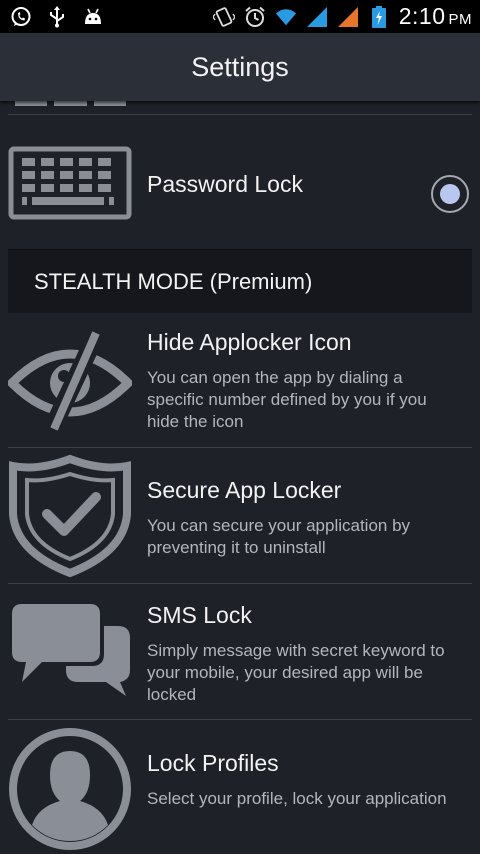 This screenshot has height=854, width=480. What do you see at coordinates (223, 17) in the screenshot?
I see `vibrate-icon` at bounding box center [223, 17].